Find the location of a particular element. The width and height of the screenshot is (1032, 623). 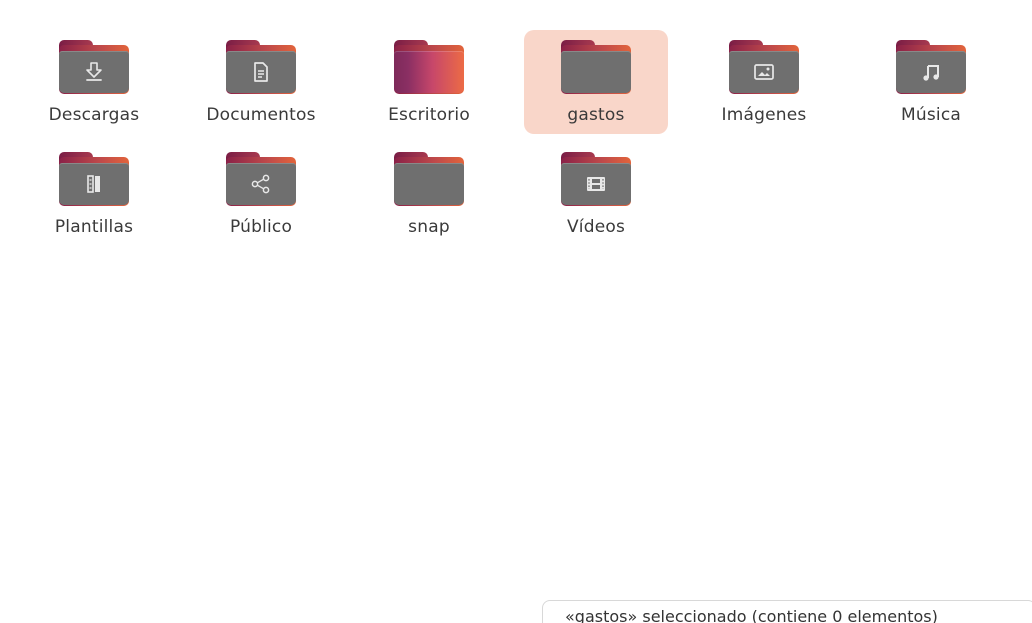

folder-plantillas: Plantillas is located at coordinates (94, 194).